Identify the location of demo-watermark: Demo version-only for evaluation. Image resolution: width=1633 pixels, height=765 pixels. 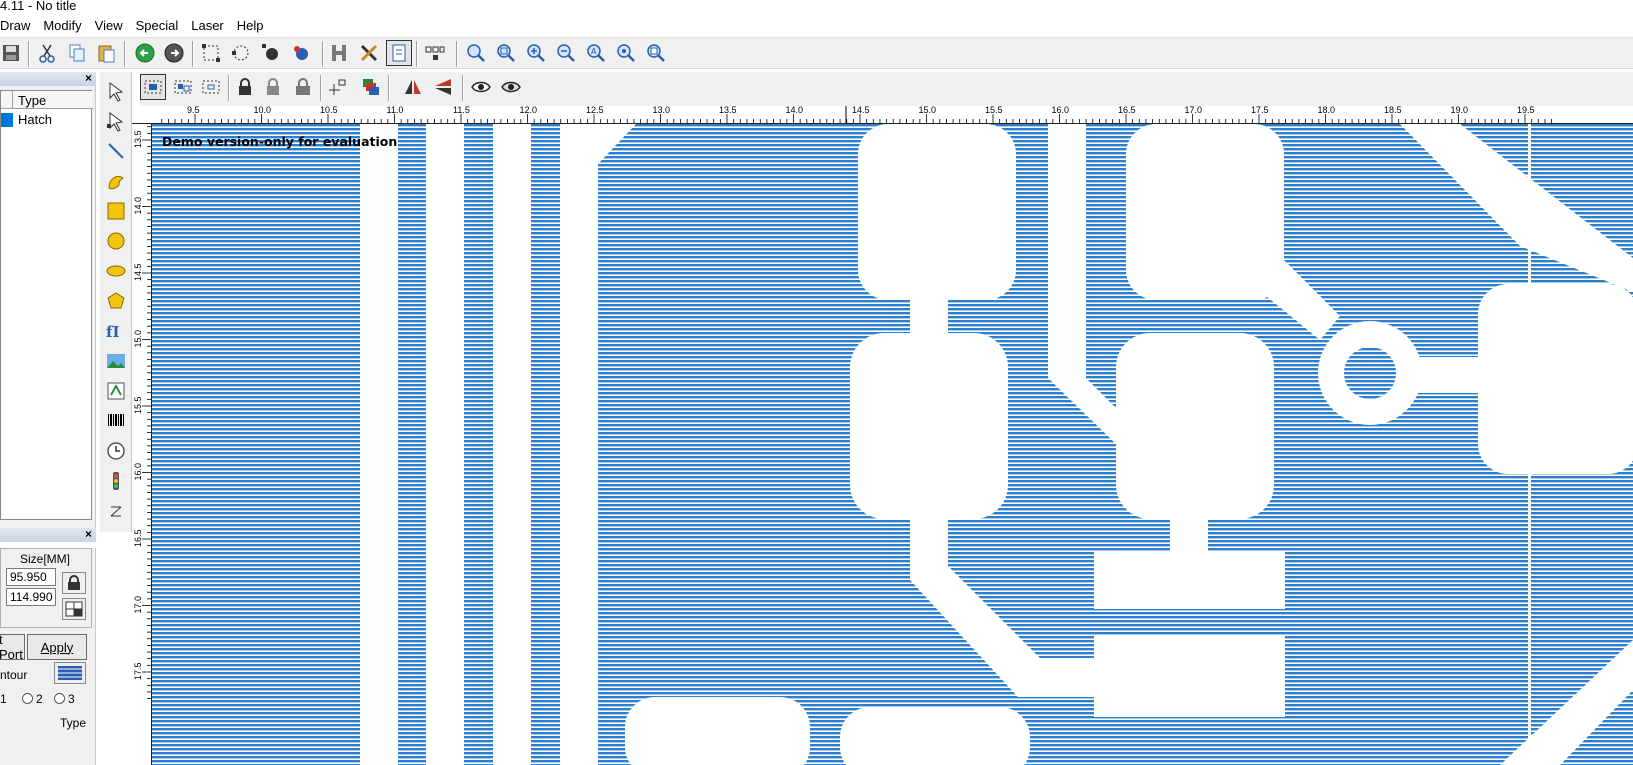
(280, 141).